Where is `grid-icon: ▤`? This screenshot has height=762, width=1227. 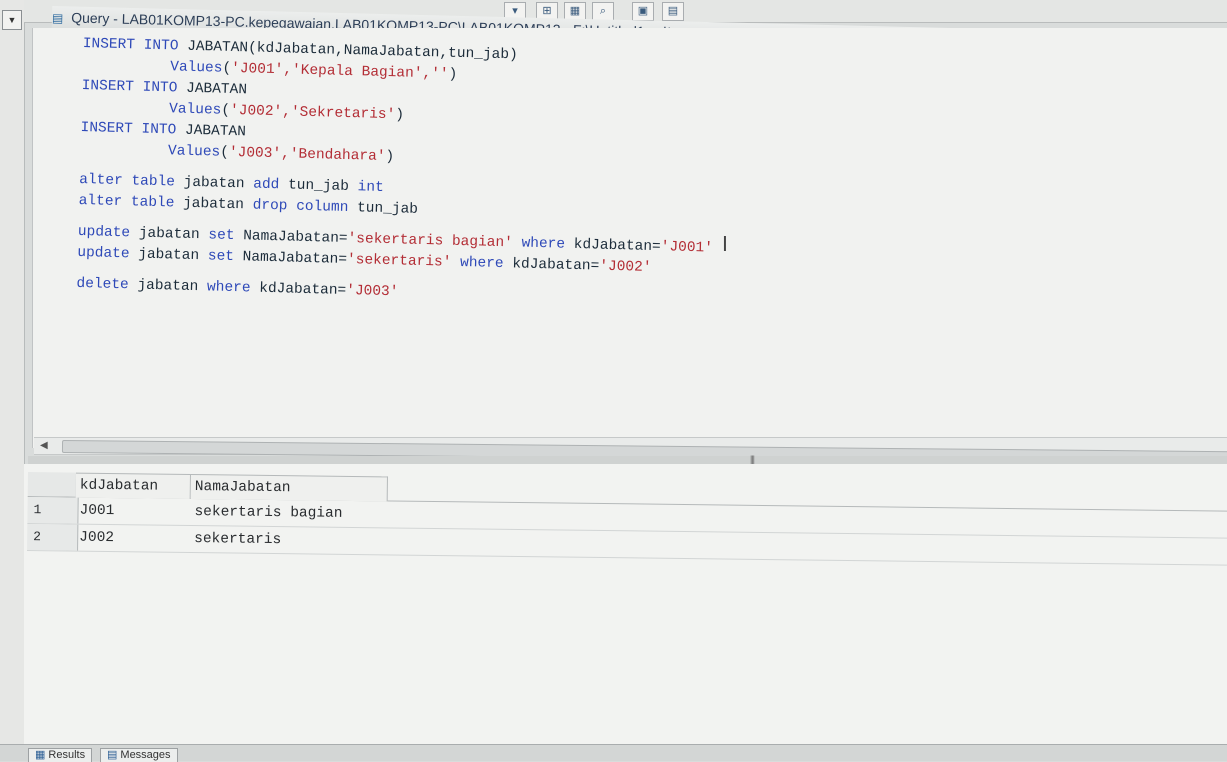
grid-icon: ▤ is located at coordinates (673, 11).